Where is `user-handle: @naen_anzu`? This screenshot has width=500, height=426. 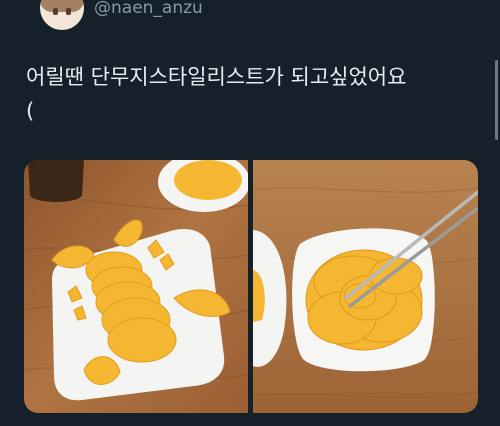 user-handle: @naen_anzu is located at coordinates (148, 9).